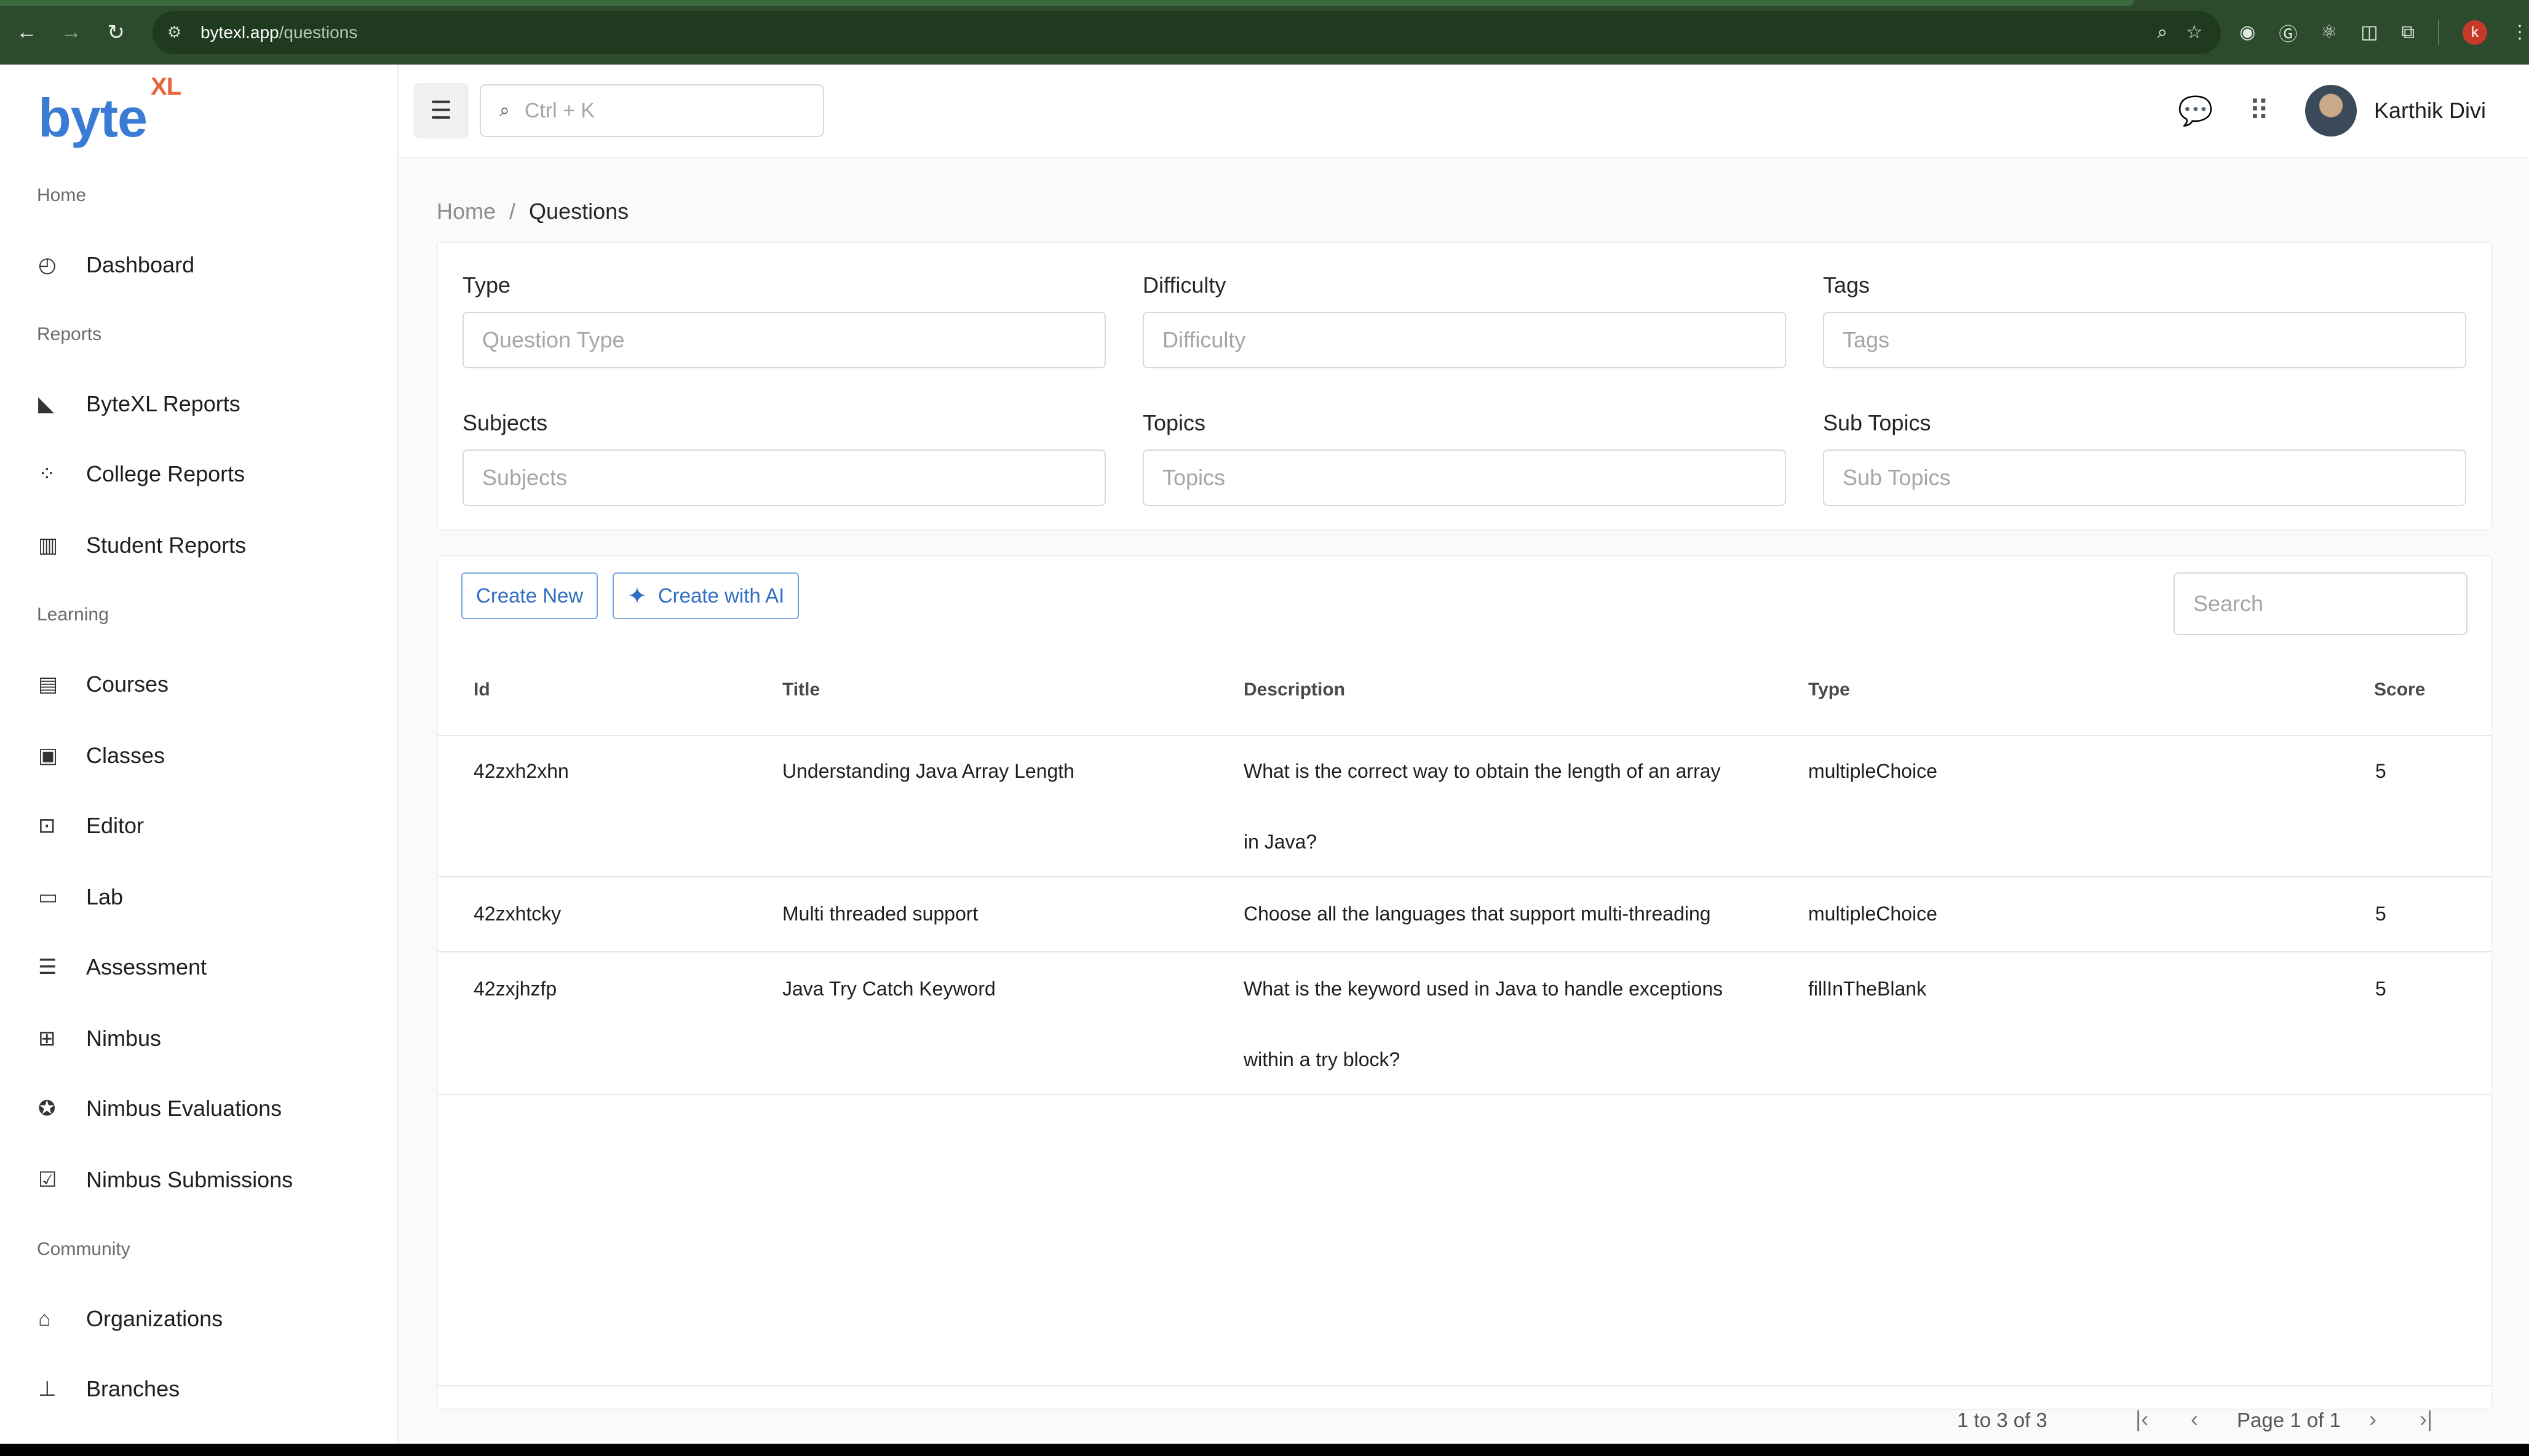 The image size is (2529, 1456). I want to click on sub-topics-label: Sub Topics, so click(1877, 422).